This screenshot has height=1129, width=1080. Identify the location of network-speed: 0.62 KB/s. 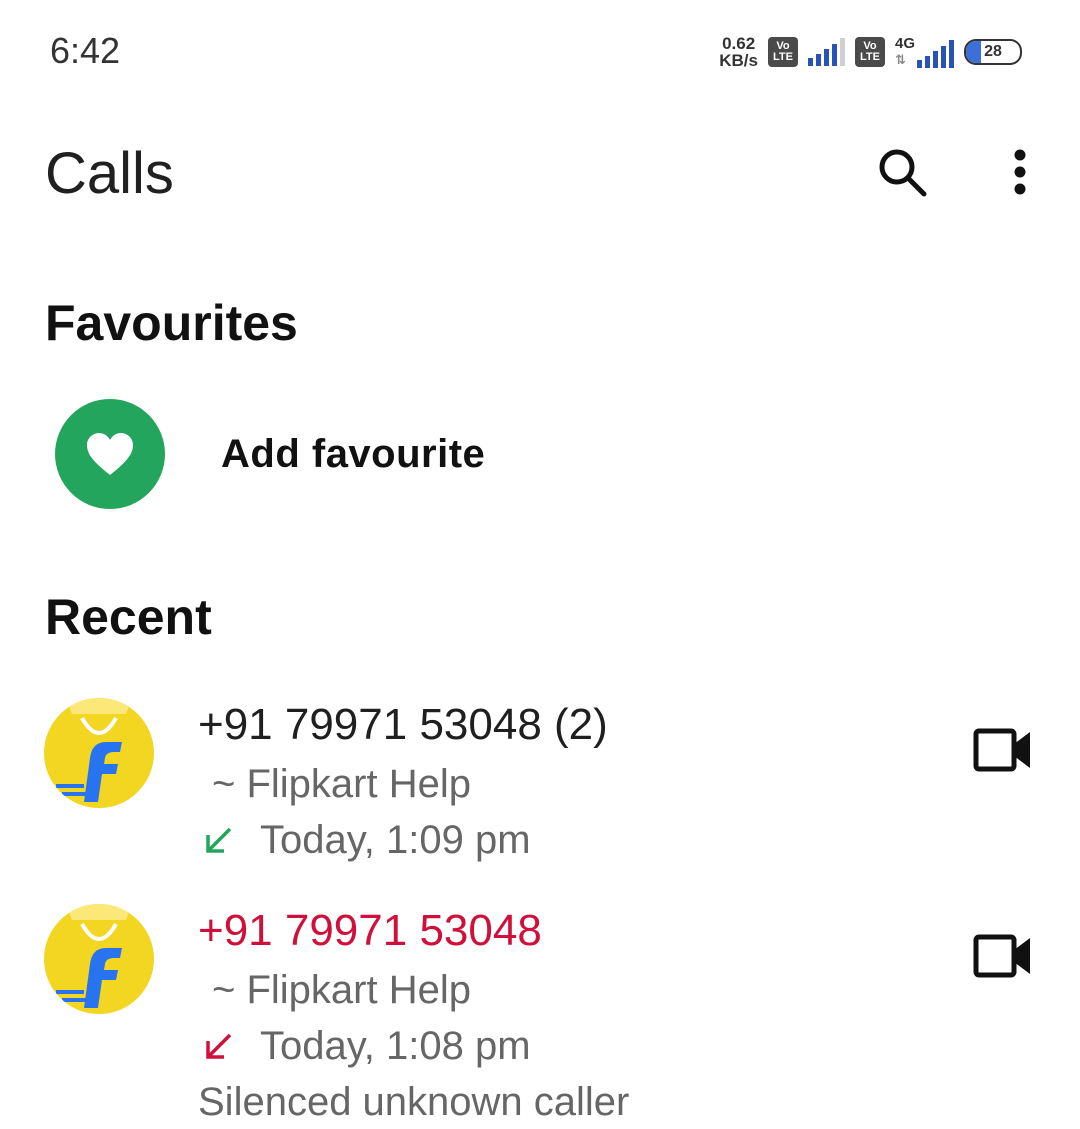
(738, 52).